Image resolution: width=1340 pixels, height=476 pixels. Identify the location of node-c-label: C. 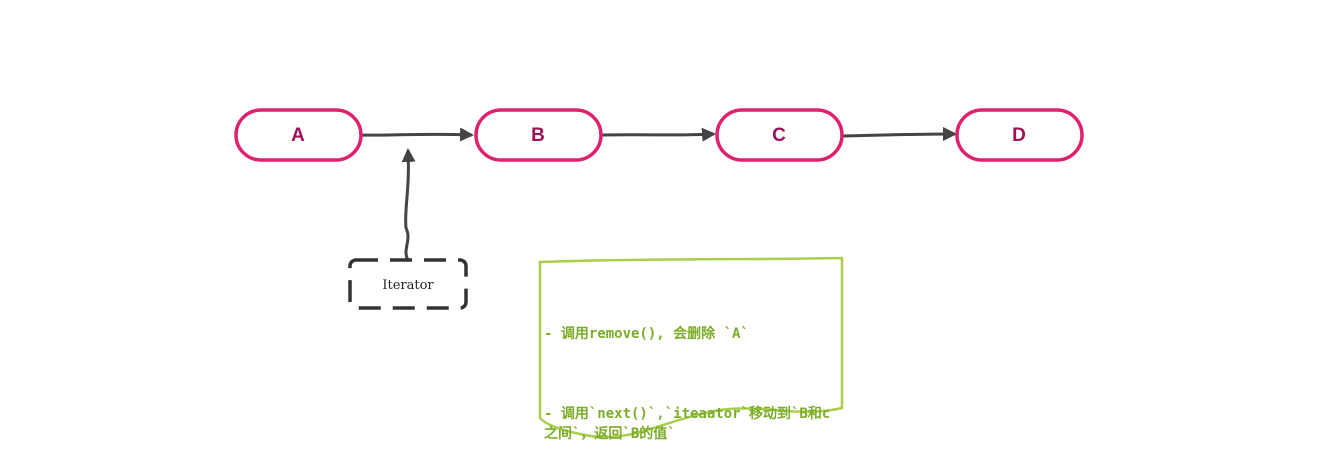
(779, 135).